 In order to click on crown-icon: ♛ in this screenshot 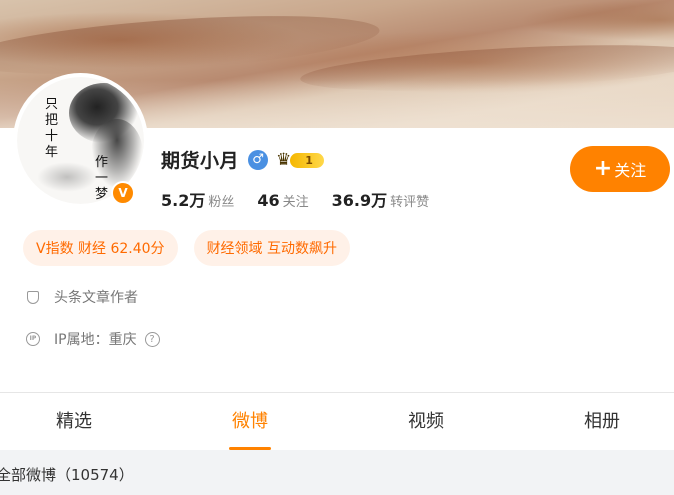, I will do `click(284, 159)`.